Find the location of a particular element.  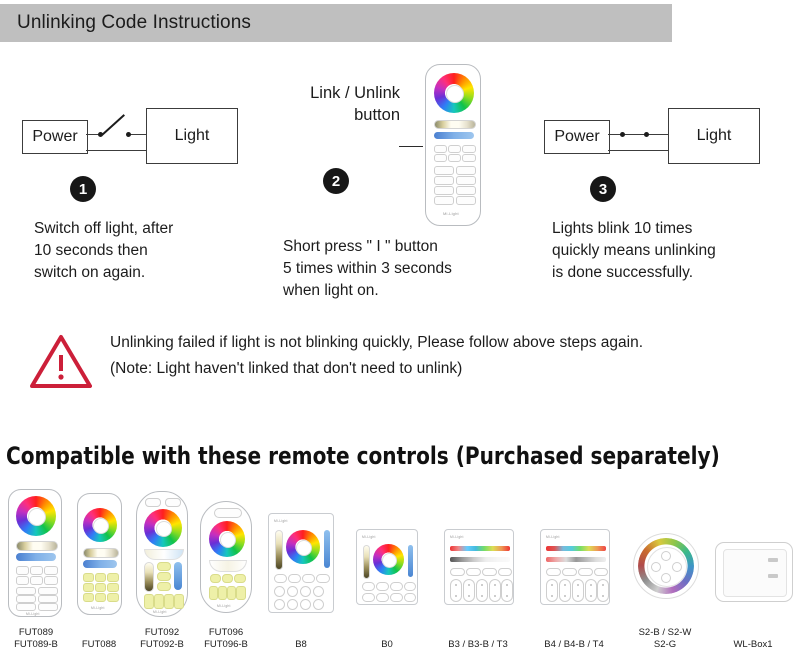

product-b0: Mi-Light B0 is located at coordinates (387, 570).